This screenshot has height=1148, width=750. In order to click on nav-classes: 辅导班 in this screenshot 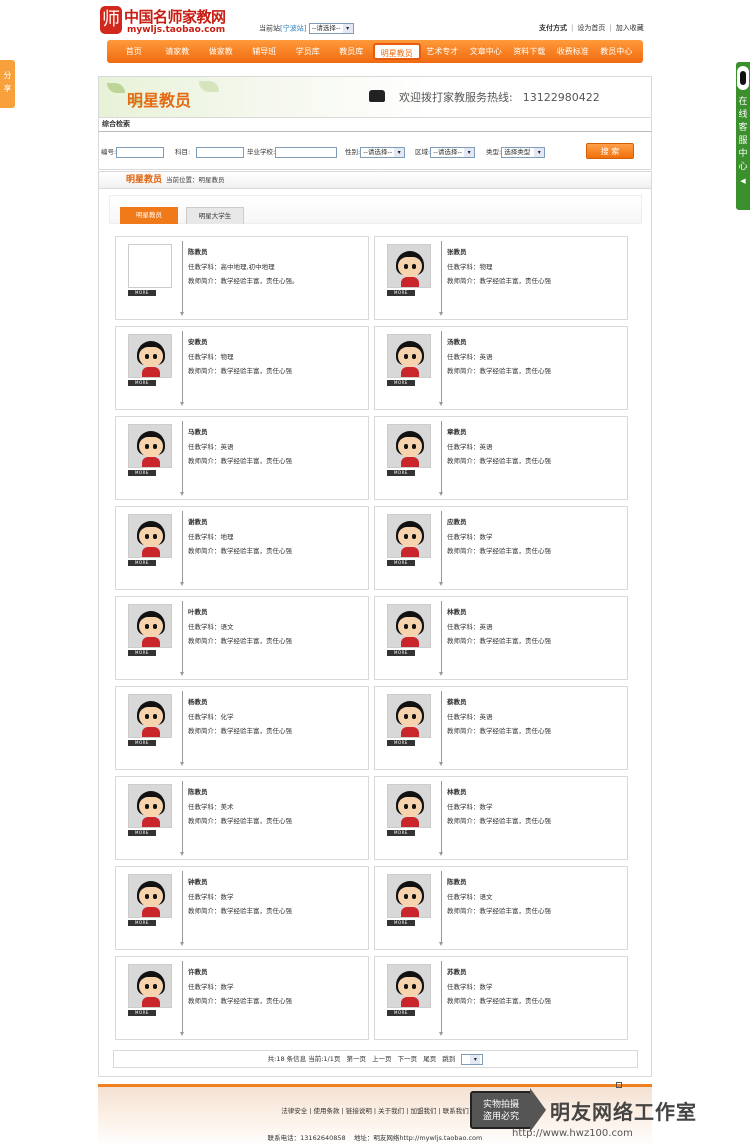, I will do `click(265, 51)`.